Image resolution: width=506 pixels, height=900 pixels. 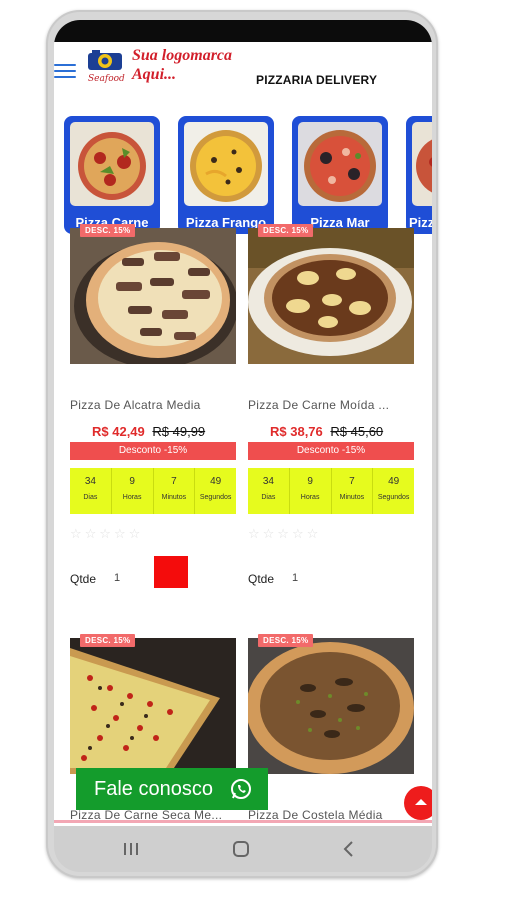 I want to click on scroll-to-top-button, so click(x=418, y=803).